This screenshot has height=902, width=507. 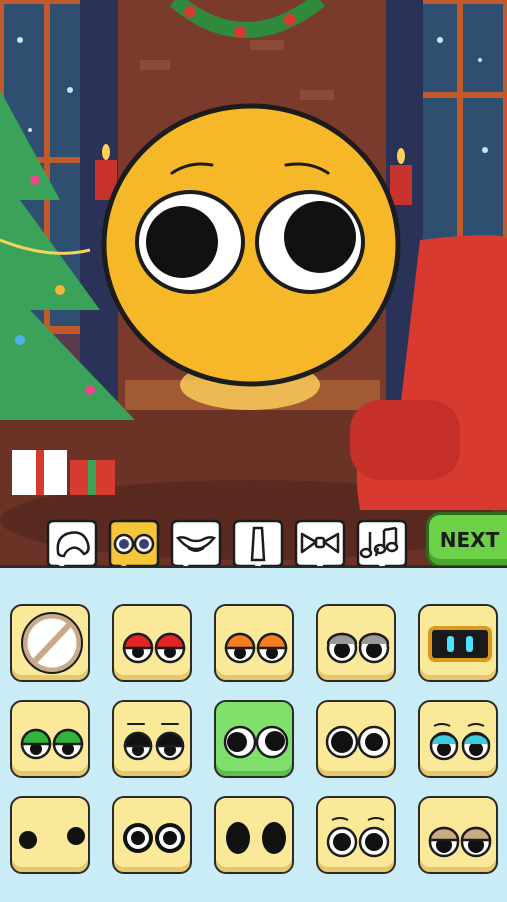 I want to click on robot-visor-eyes-icon, so click(x=460, y=644).